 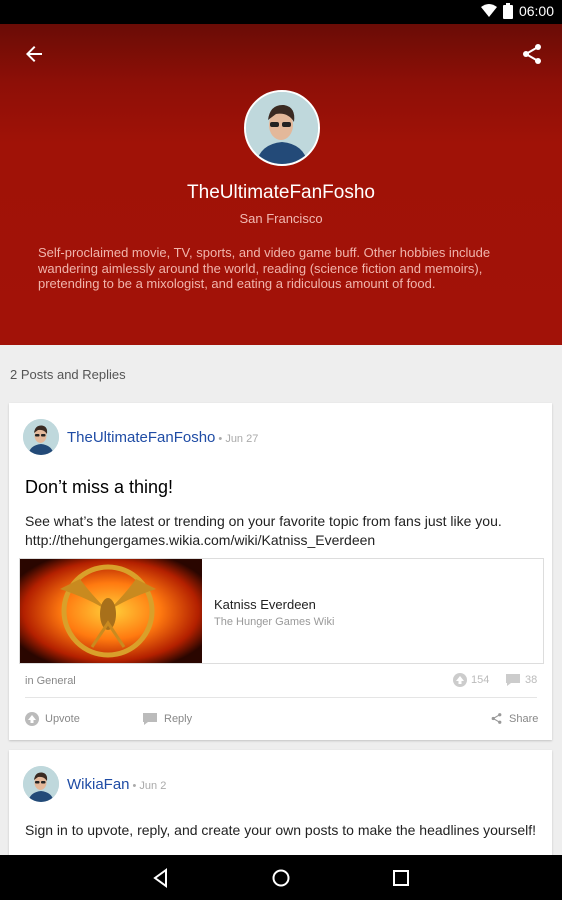 What do you see at coordinates (401, 878) in the screenshot?
I see `recents-square-icon` at bounding box center [401, 878].